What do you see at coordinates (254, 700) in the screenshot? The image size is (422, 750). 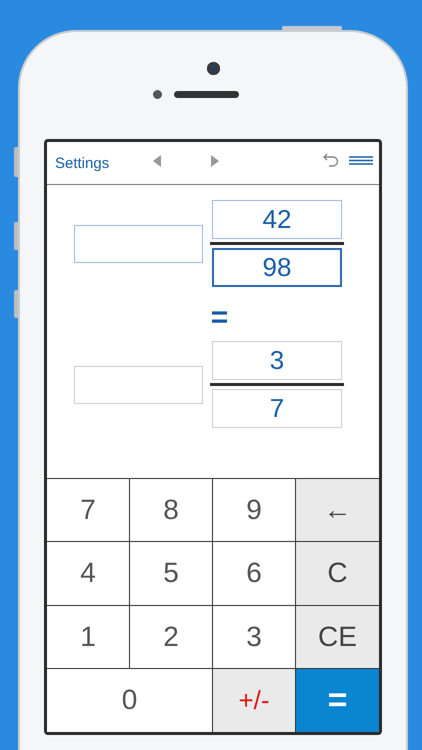 I see `keypad-key: +/-` at bounding box center [254, 700].